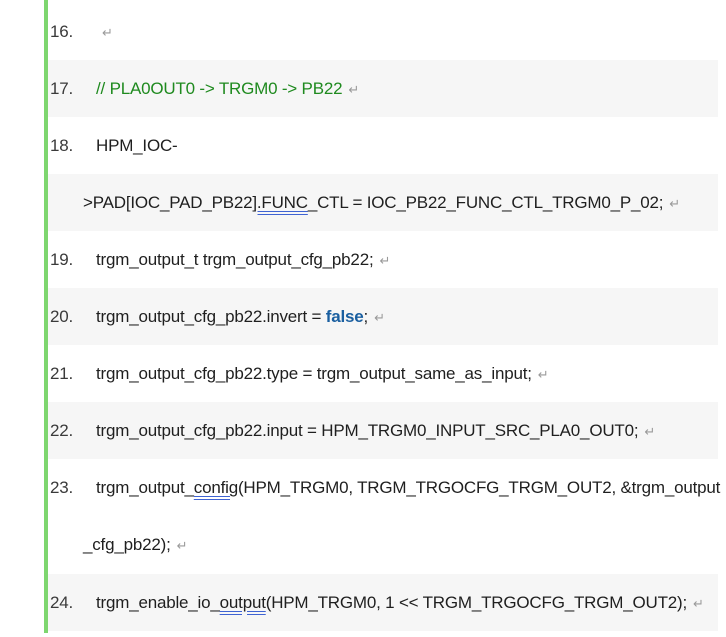  Describe the element at coordinates (280, 202) in the screenshot. I see `code-token-underlined: ].FUNC` at that location.